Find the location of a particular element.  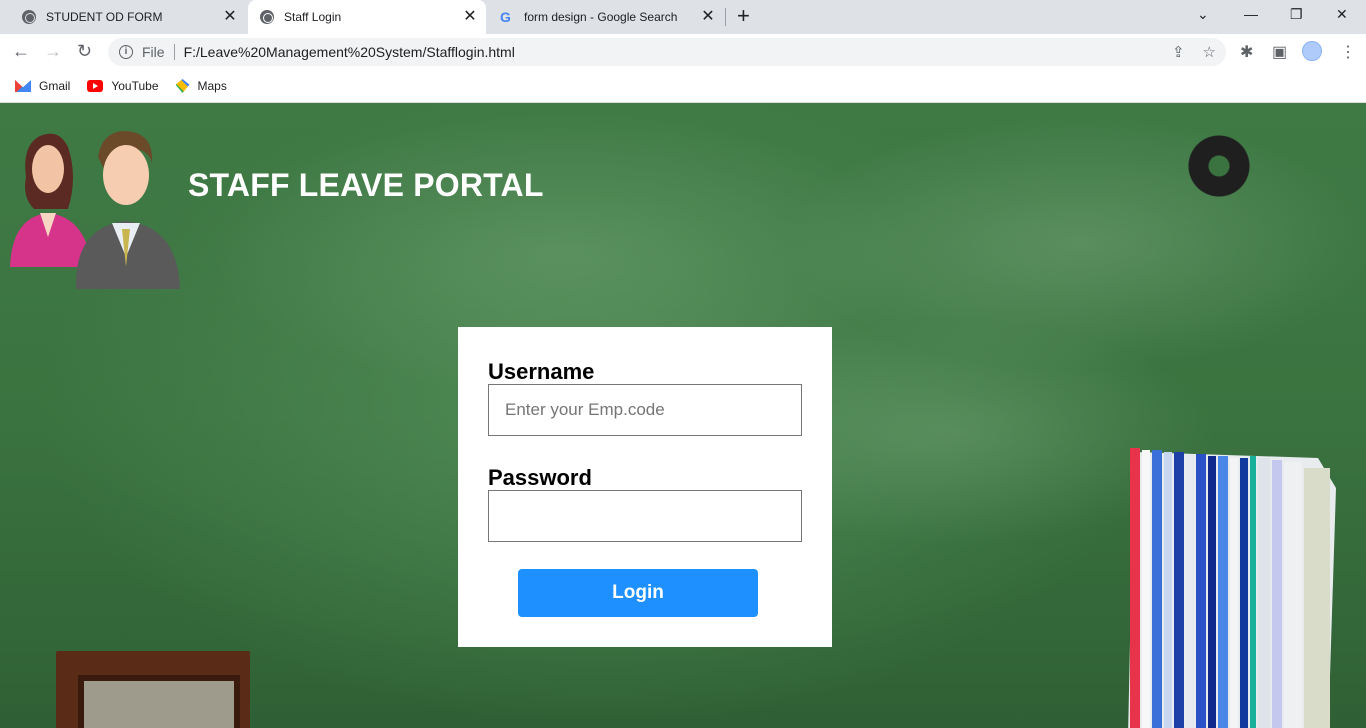

board-washer-decoration is located at coordinates (1219, 166).